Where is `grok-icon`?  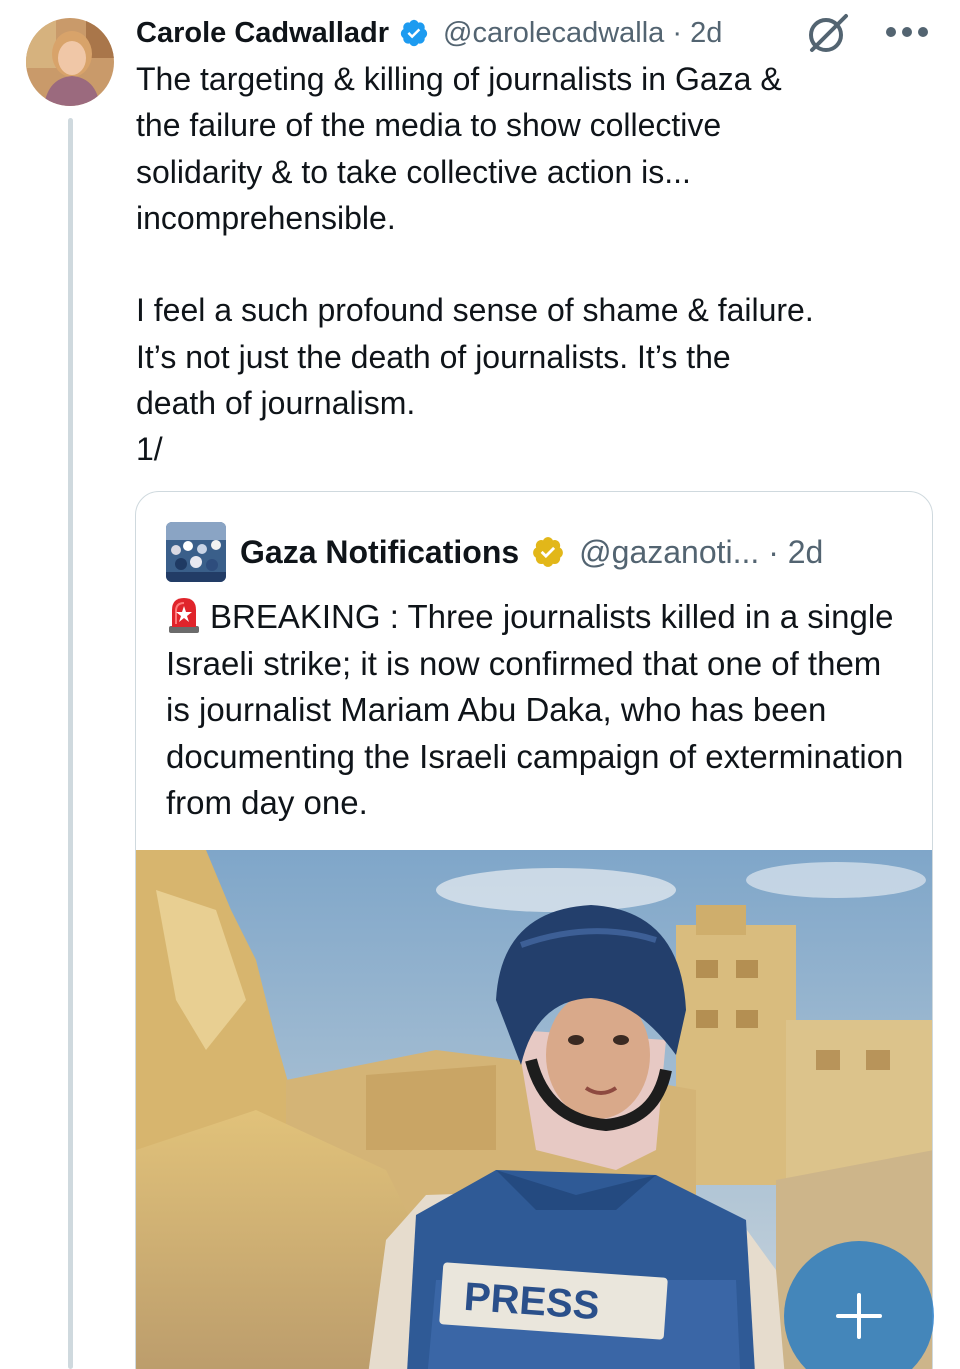 grok-icon is located at coordinates (828, 33).